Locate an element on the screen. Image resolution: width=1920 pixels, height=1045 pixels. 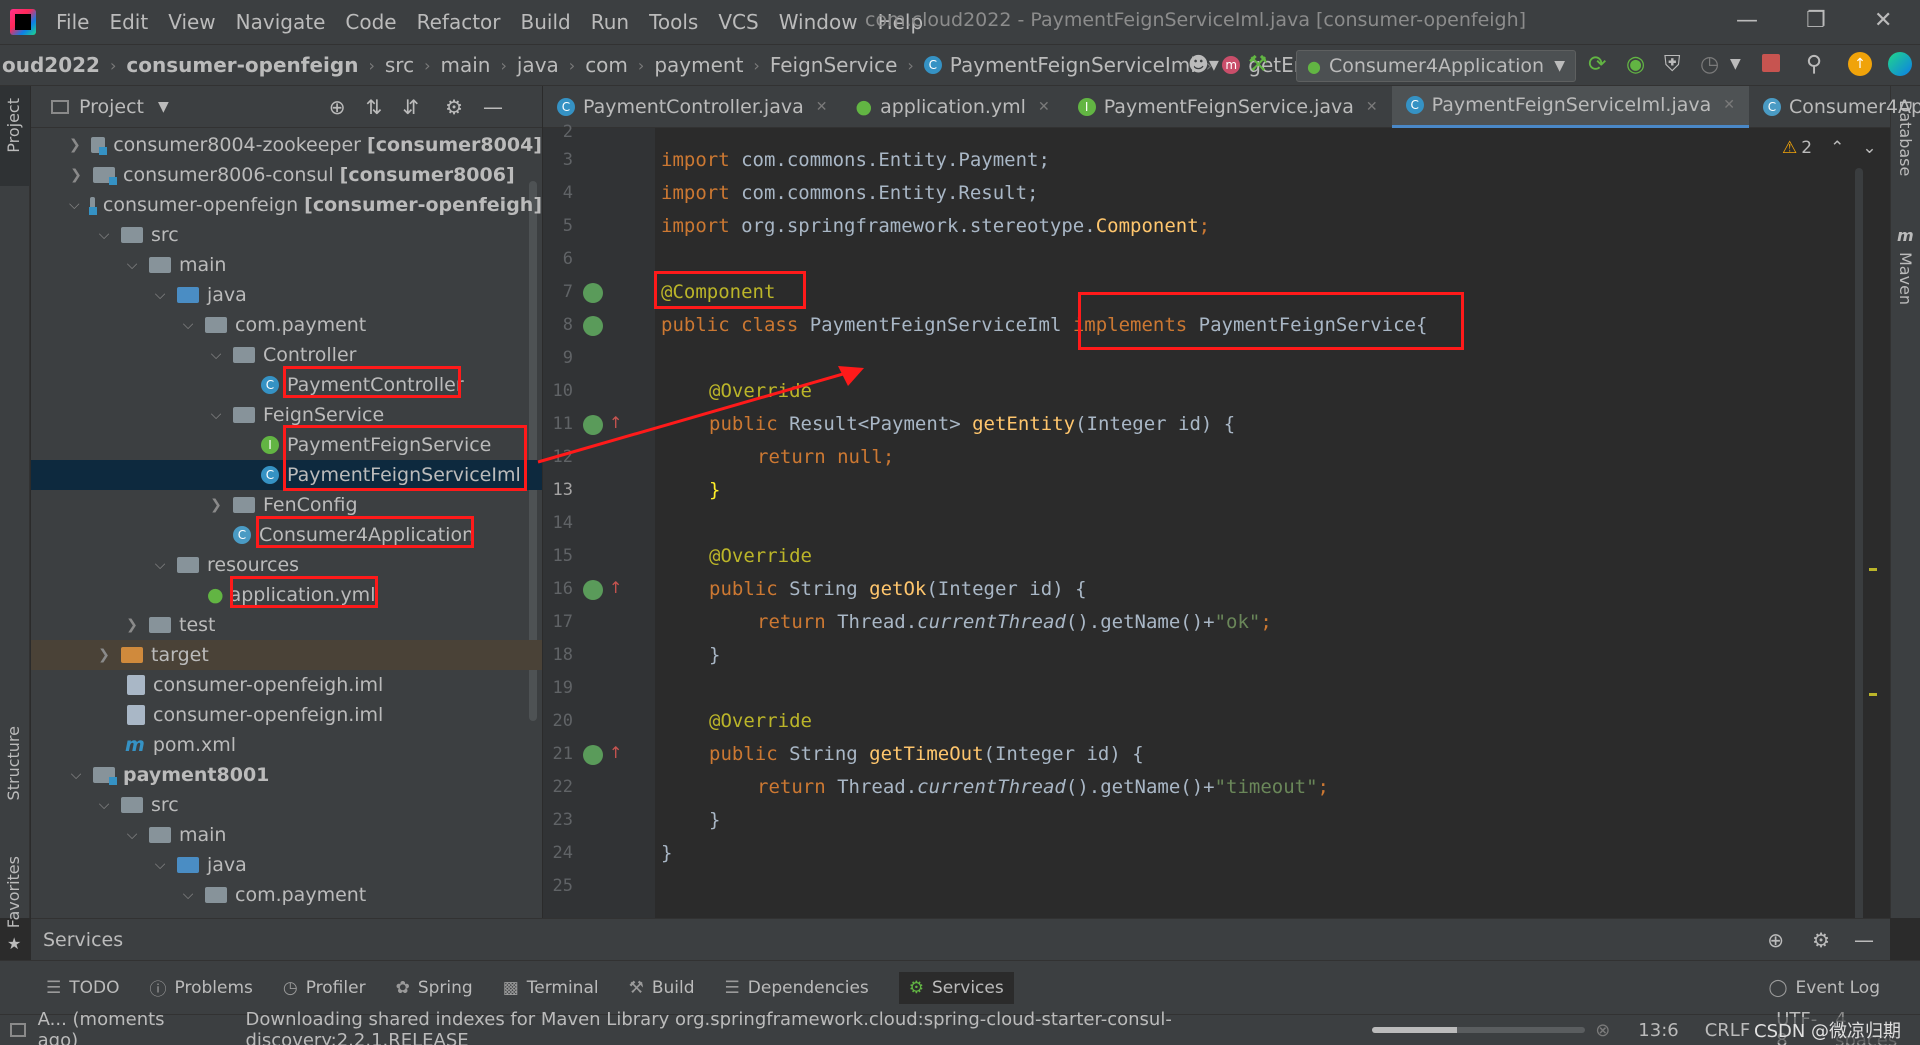
stop-icon is located at coordinates (1771, 63).